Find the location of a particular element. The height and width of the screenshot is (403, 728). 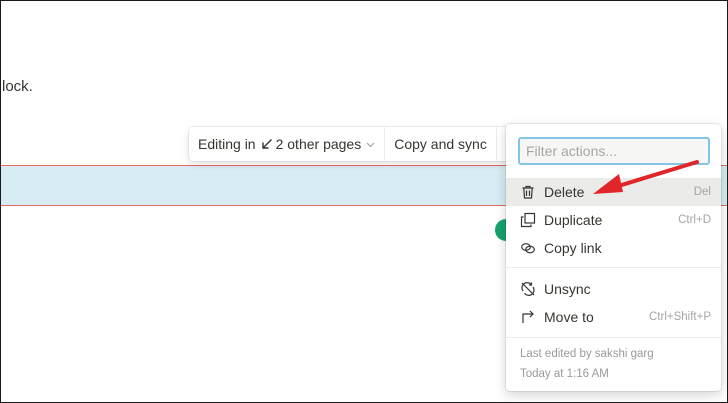

menu-item-move-to: Move to Ctrl+Shift+P is located at coordinates (613, 317).